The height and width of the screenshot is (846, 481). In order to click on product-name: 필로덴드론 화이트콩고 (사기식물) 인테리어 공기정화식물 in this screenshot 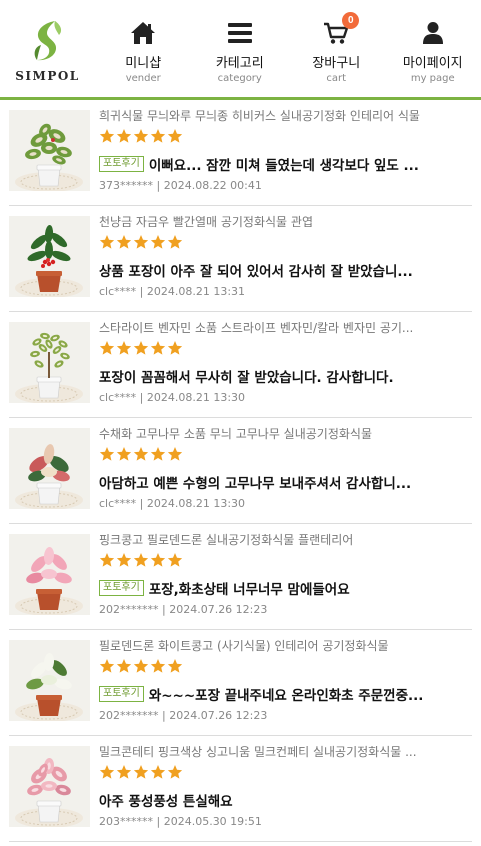, I will do `click(285, 646)`.